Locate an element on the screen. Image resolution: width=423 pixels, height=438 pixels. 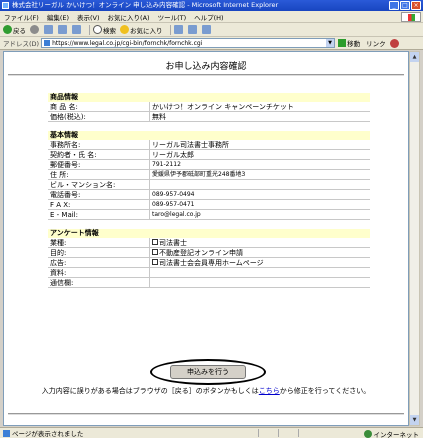
row-value: 089-957-0494 is located at coordinates (173, 194).